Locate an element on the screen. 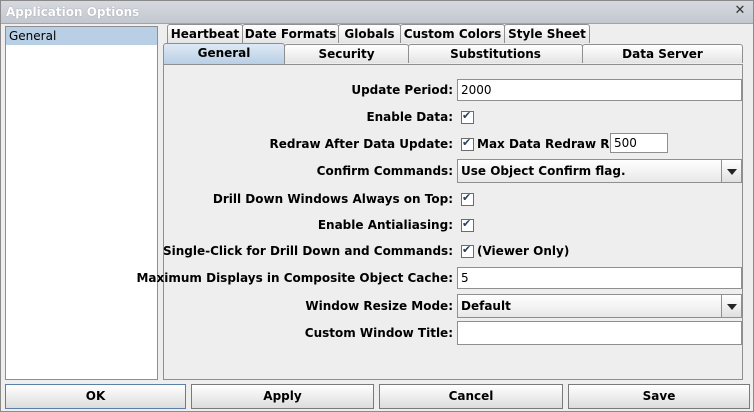 The height and width of the screenshot is (412, 754). max-redraw-rate-input: 500 is located at coordinates (639, 143).